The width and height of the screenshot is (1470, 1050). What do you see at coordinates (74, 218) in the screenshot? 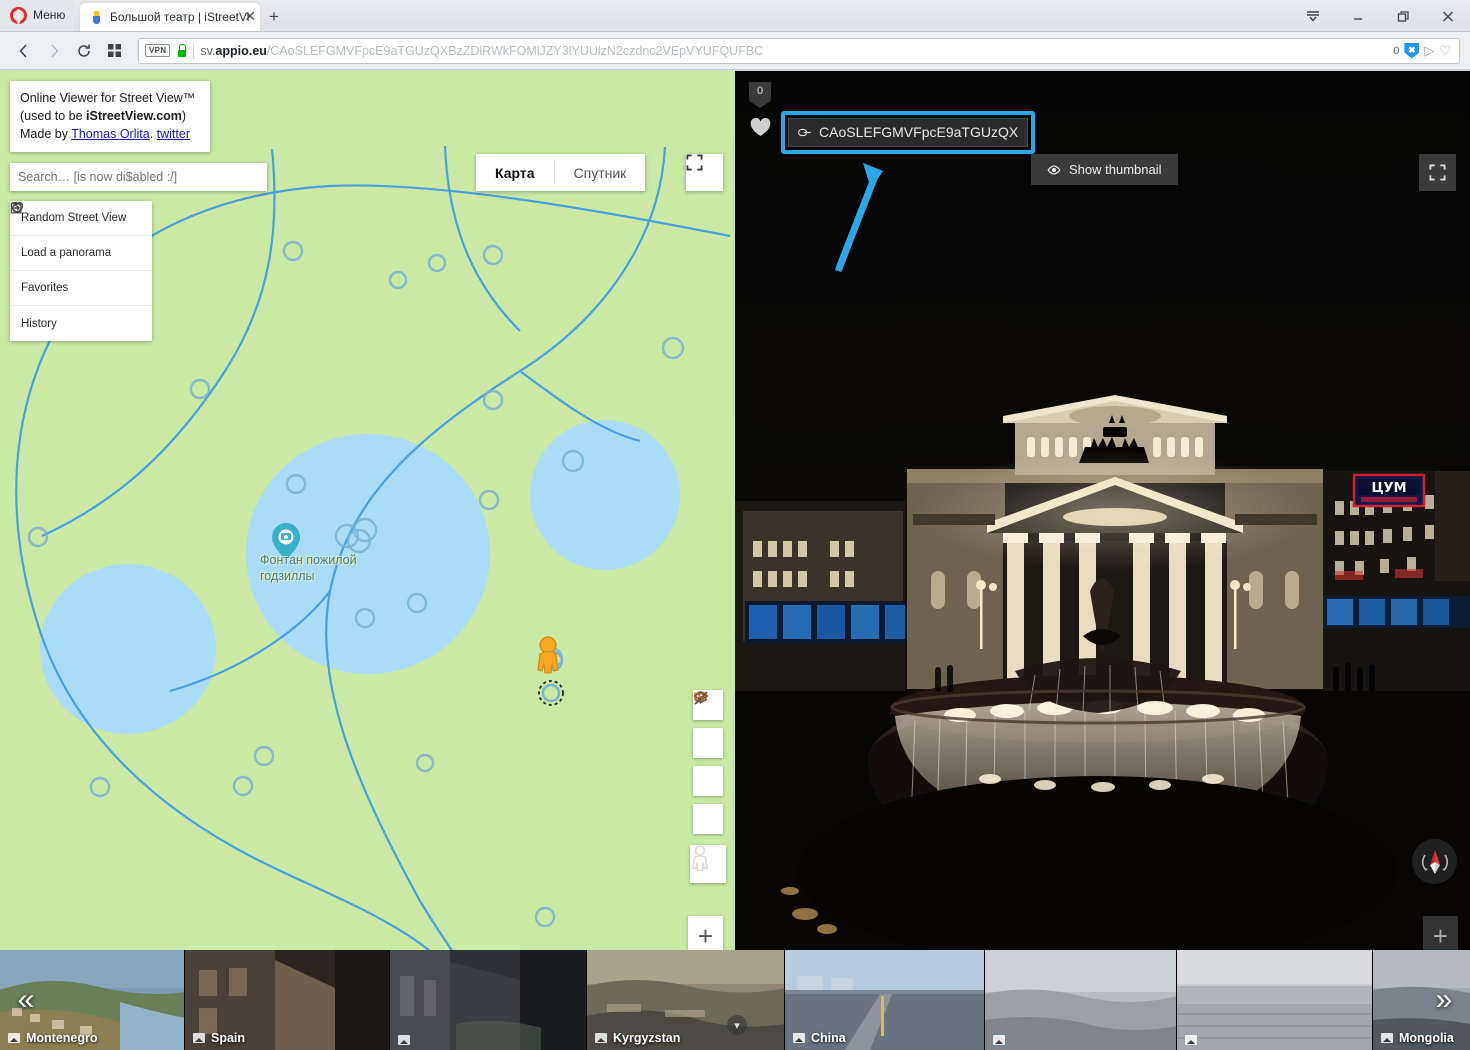
I see `menu-item-label: Random Street View` at bounding box center [74, 218].